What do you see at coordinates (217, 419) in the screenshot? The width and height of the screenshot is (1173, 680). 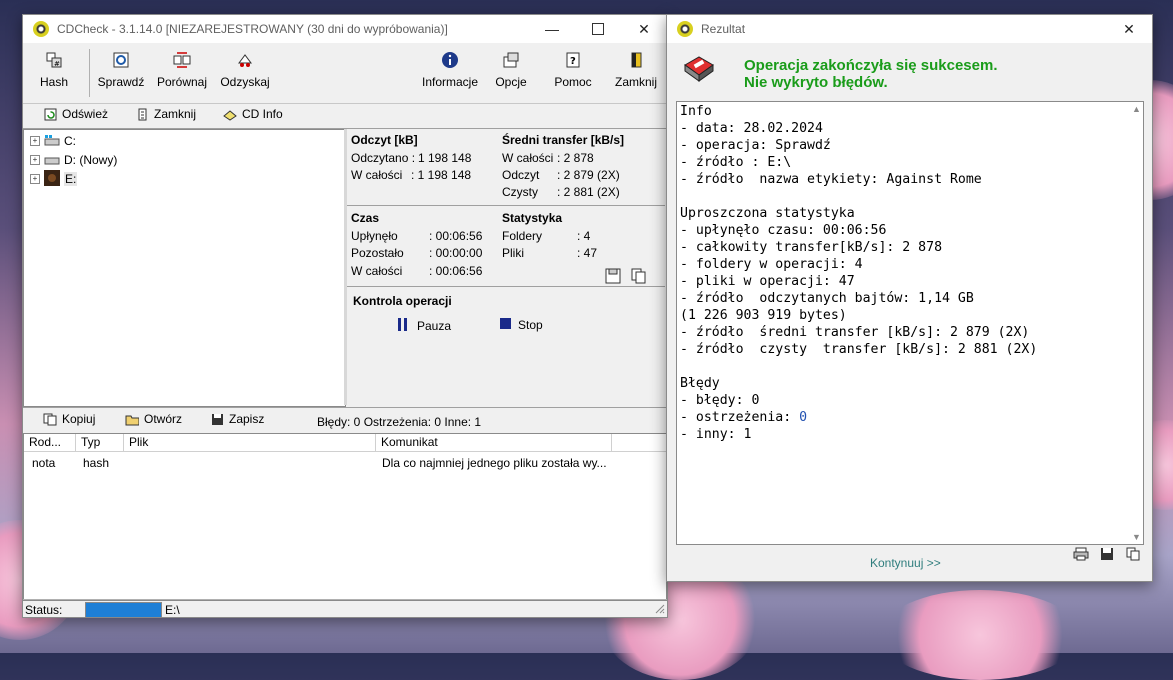 I see `save-icon` at bounding box center [217, 419].